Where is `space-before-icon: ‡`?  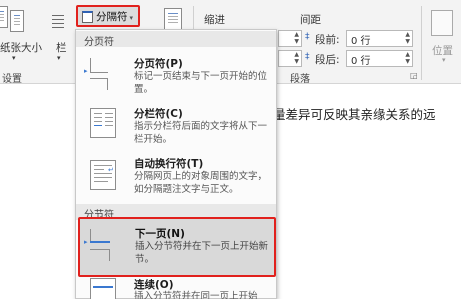 space-before-icon: ‡ is located at coordinates (307, 37).